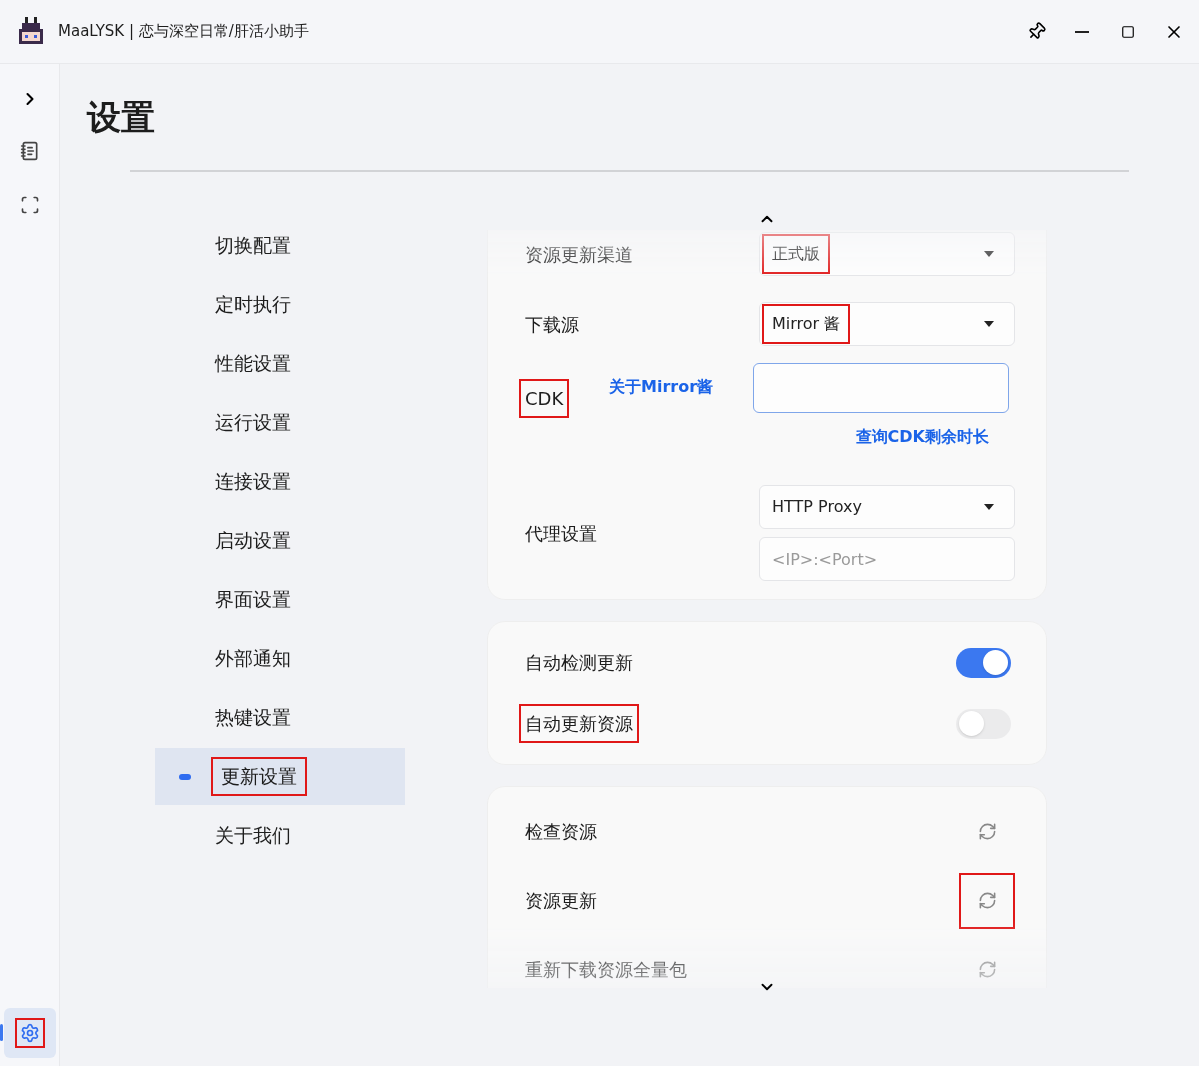  I want to click on setting-label: CDK, so click(544, 398).